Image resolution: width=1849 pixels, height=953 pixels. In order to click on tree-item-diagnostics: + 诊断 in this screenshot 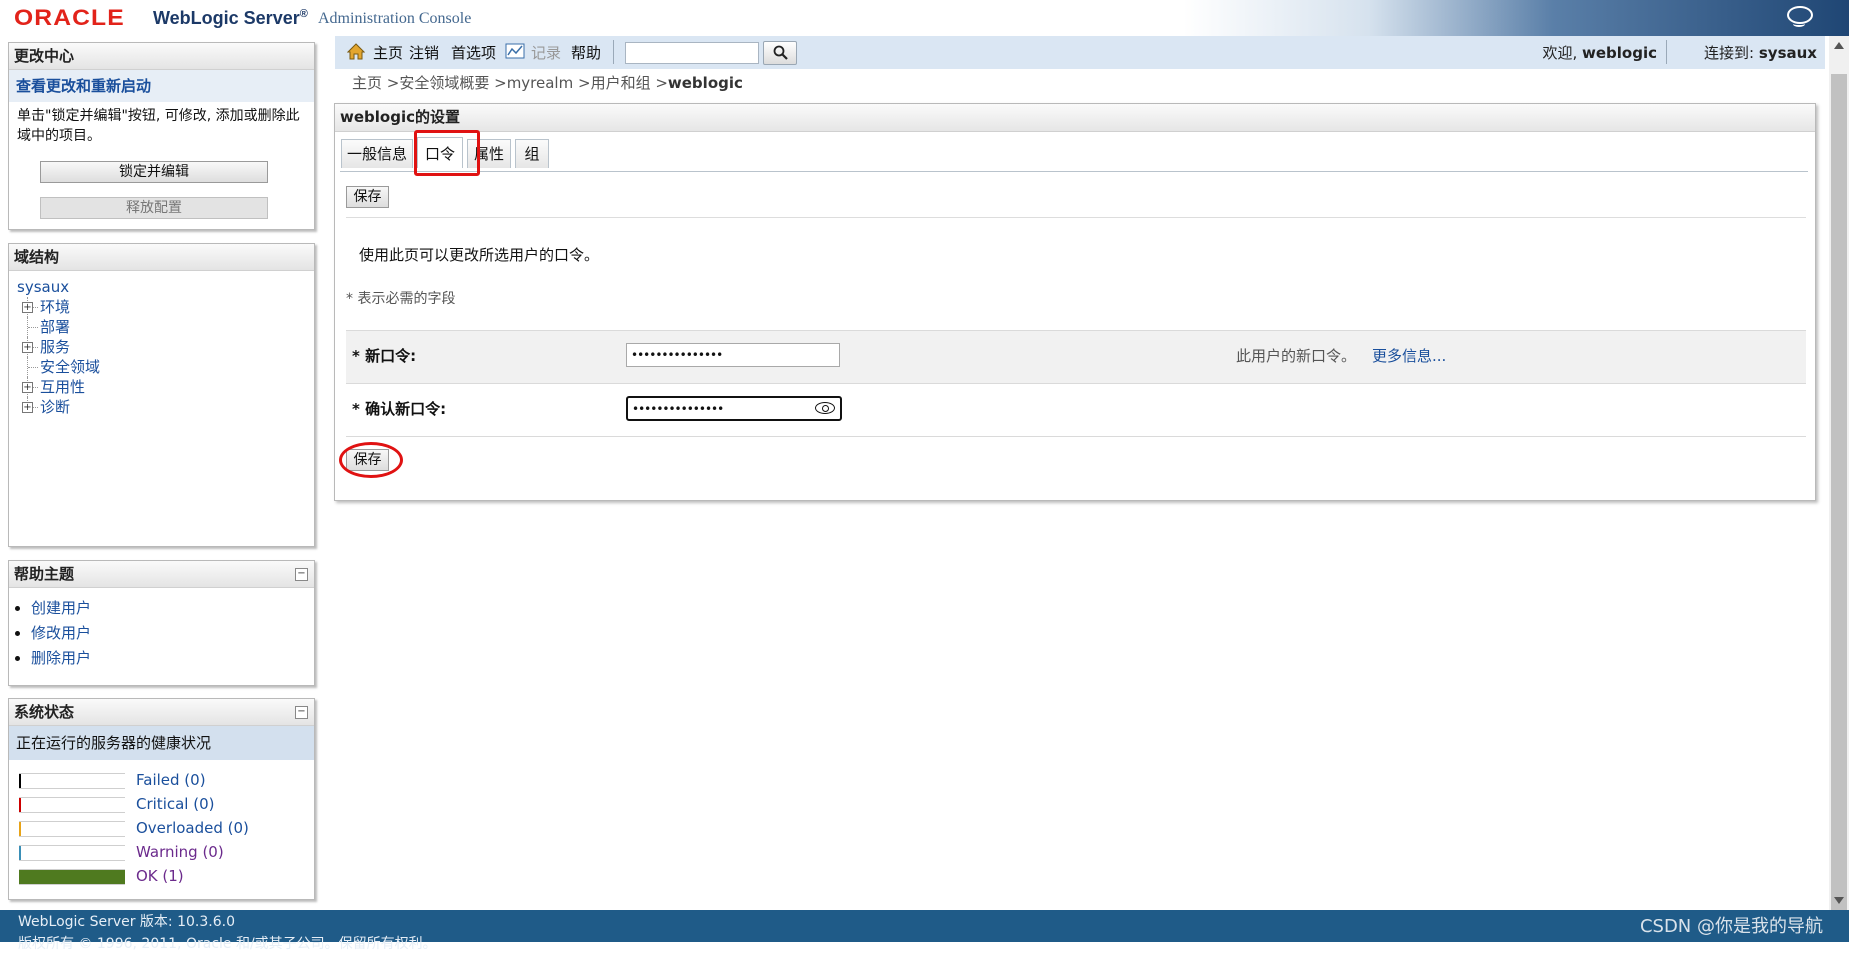, I will do `click(163, 407)`.